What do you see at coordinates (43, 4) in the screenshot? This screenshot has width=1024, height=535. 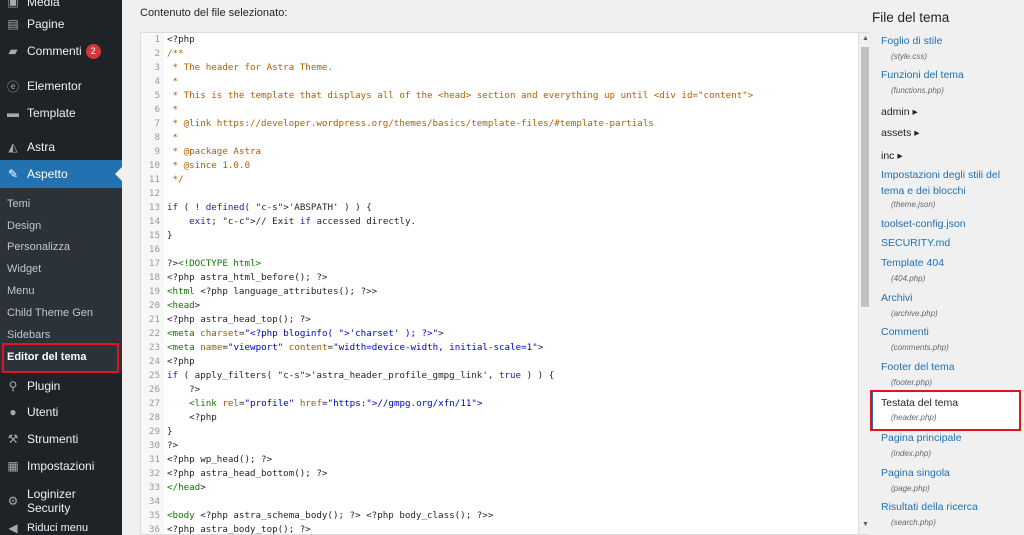 I see `menu-label: Media` at bounding box center [43, 4].